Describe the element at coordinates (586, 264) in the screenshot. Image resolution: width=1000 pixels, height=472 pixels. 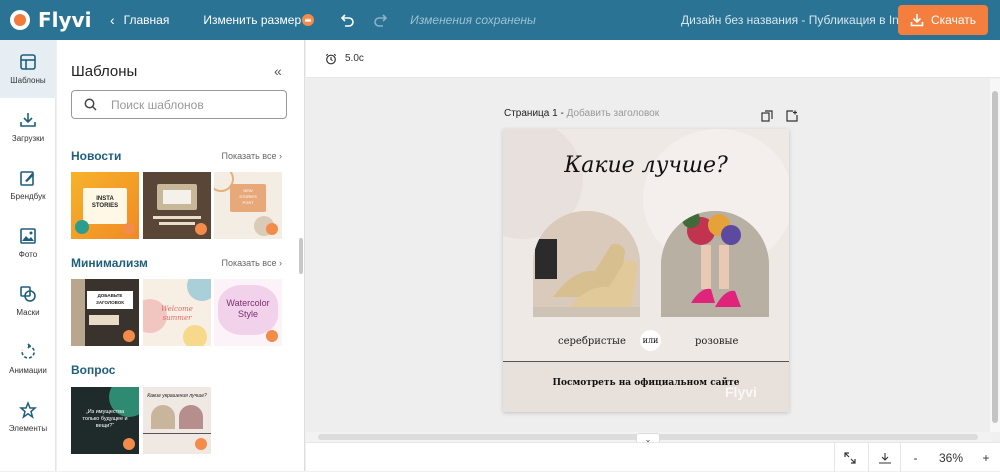
I see `photo-silver-shoes` at that location.